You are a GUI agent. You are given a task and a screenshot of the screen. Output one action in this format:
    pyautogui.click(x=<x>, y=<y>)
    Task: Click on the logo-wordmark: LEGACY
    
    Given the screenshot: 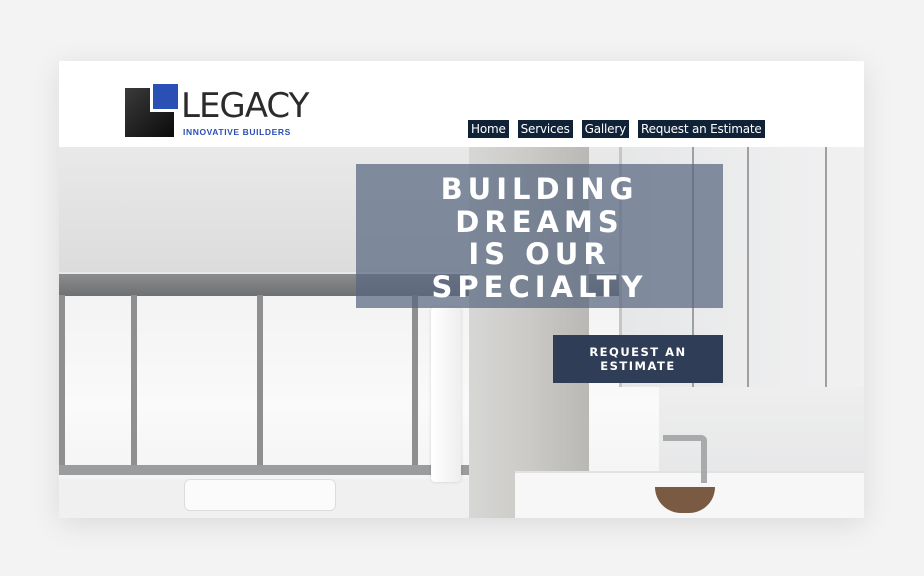 What is the action you would take?
    pyautogui.click(x=245, y=106)
    